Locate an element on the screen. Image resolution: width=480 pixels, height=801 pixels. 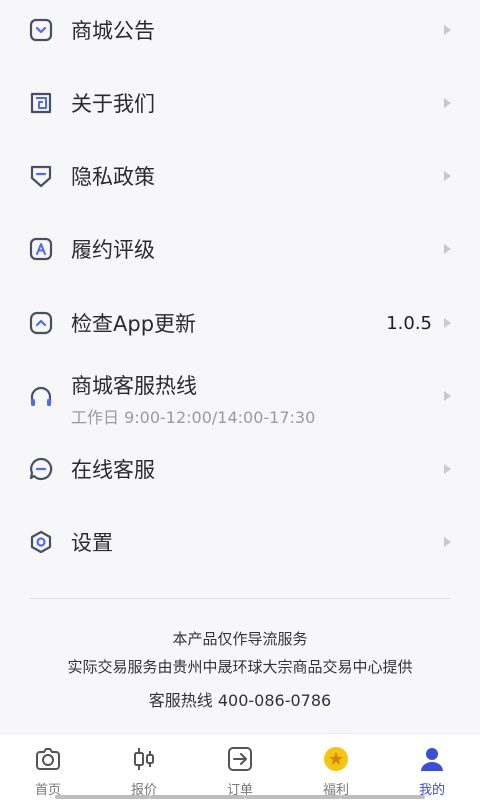
menu-item-label: 隐私政策 is located at coordinates (113, 177).